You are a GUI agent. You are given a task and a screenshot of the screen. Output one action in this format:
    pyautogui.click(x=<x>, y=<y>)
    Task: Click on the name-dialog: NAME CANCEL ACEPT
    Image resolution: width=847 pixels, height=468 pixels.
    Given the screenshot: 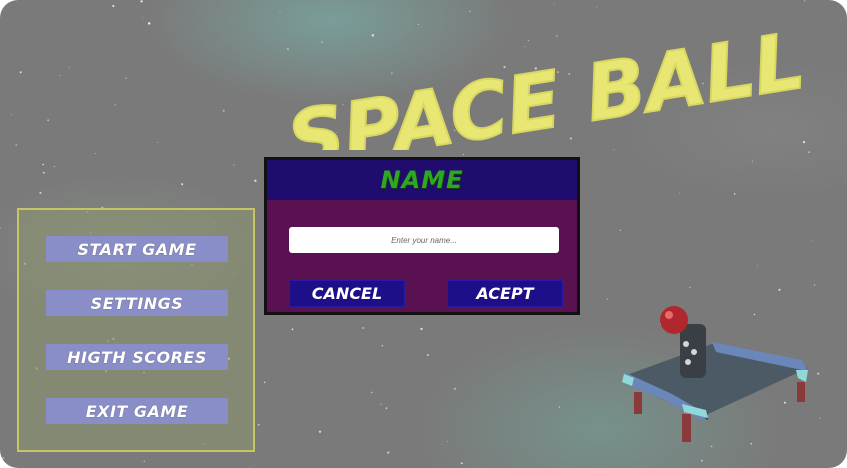 What is the action you would take?
    pyautogui.click(x=422, y=236)
    